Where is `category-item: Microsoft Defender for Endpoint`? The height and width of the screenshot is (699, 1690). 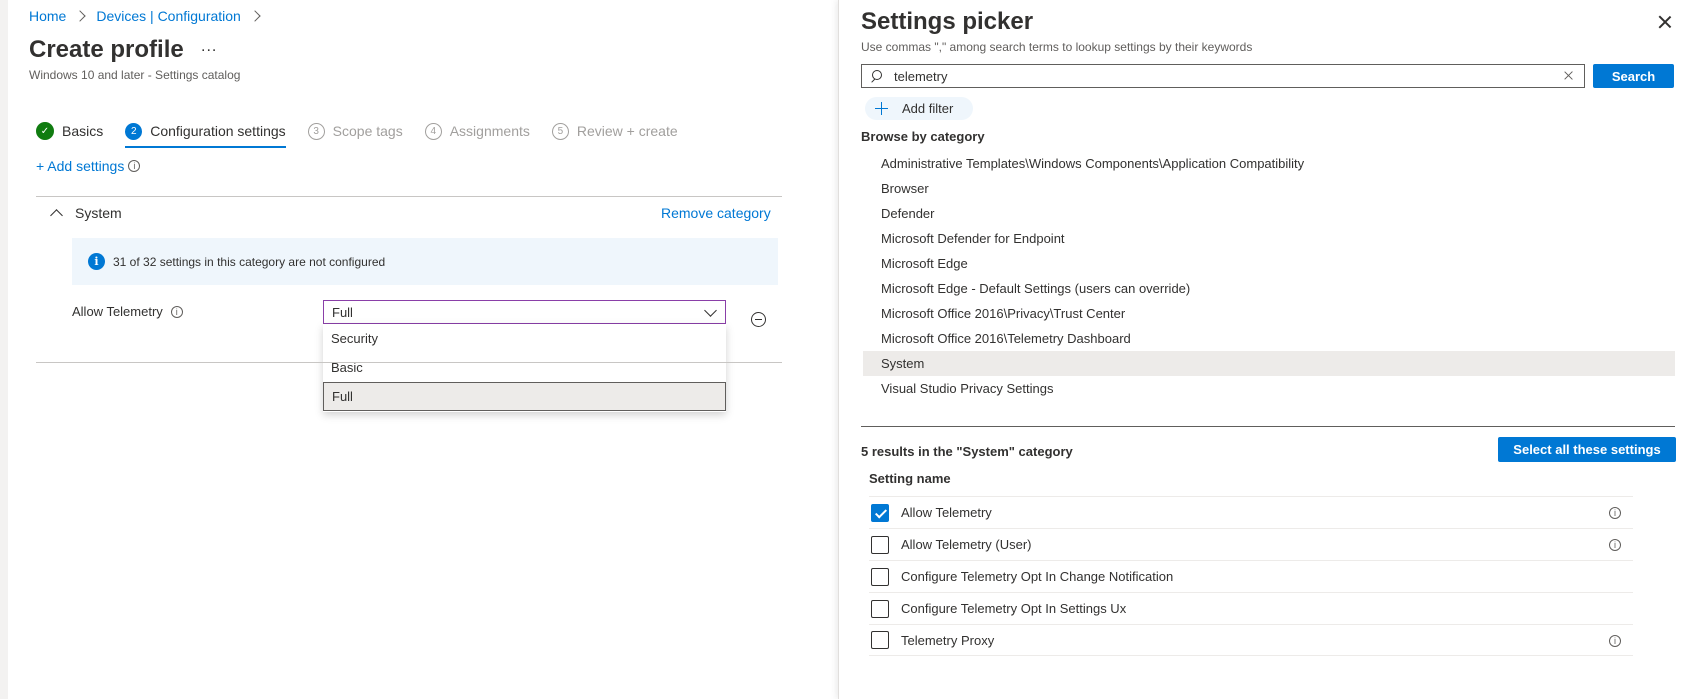 category-item: Microsoft Defender for Endpoint is located at coordinates (1269, 238).